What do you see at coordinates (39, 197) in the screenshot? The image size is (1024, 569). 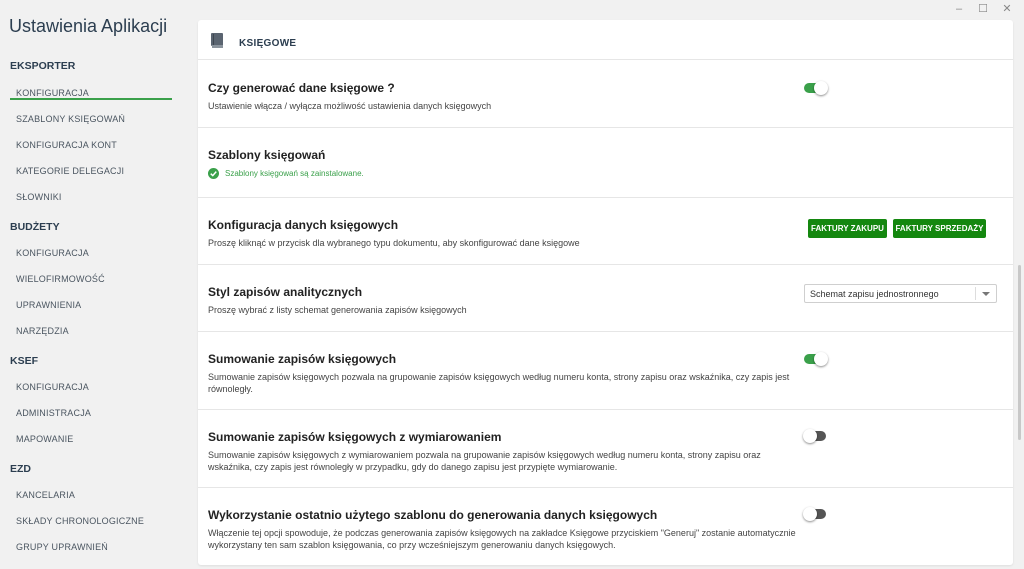 I see `sidebar-item-slowniki: SŁOWNIKI` at bounding box center [39, 197].